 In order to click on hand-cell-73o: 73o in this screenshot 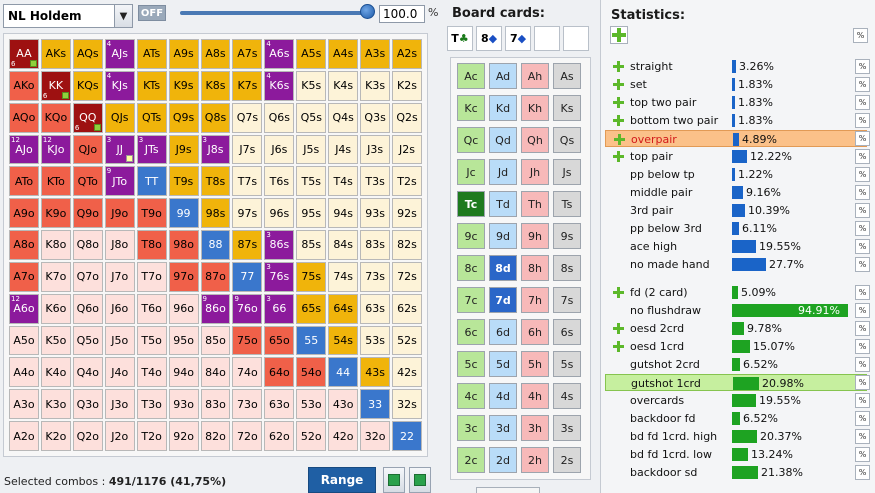, I will do `click(247, 404)`.